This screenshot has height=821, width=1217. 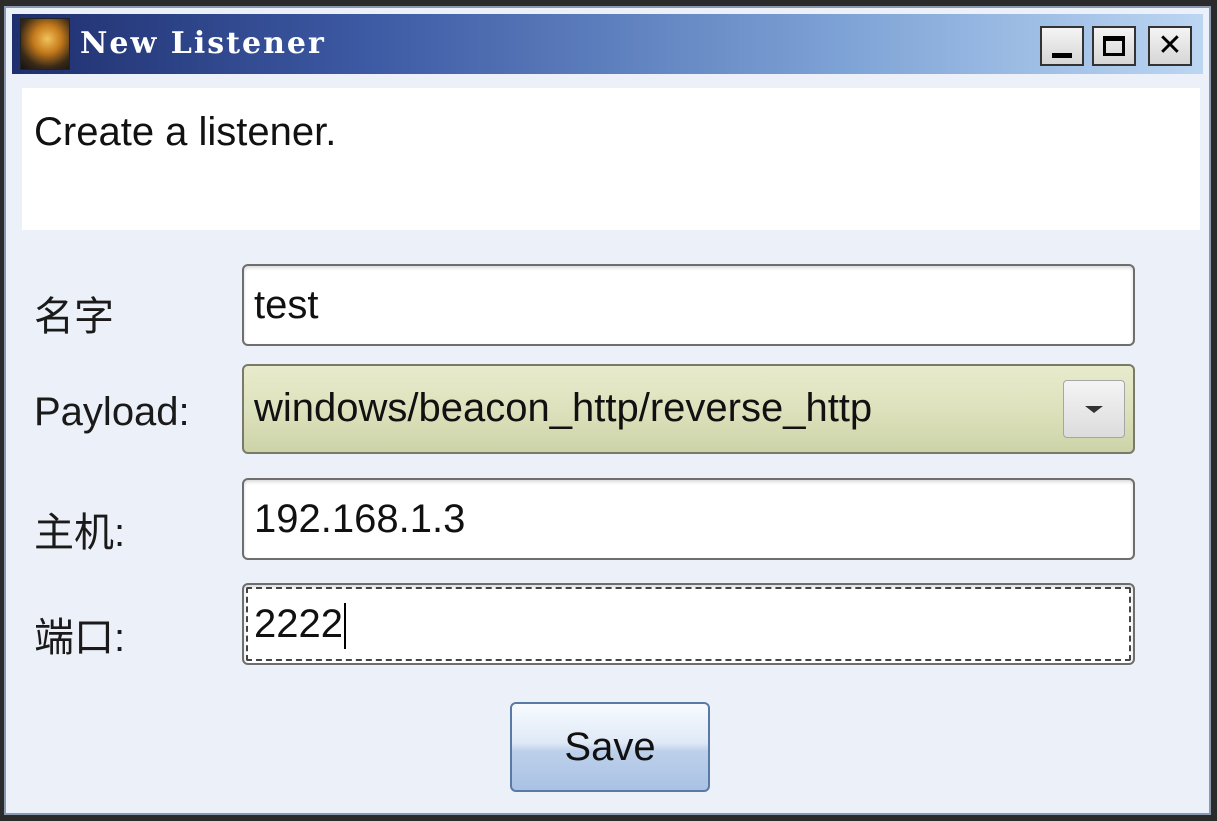 I want to click on maximize-button, so click(x=1114, y=46).